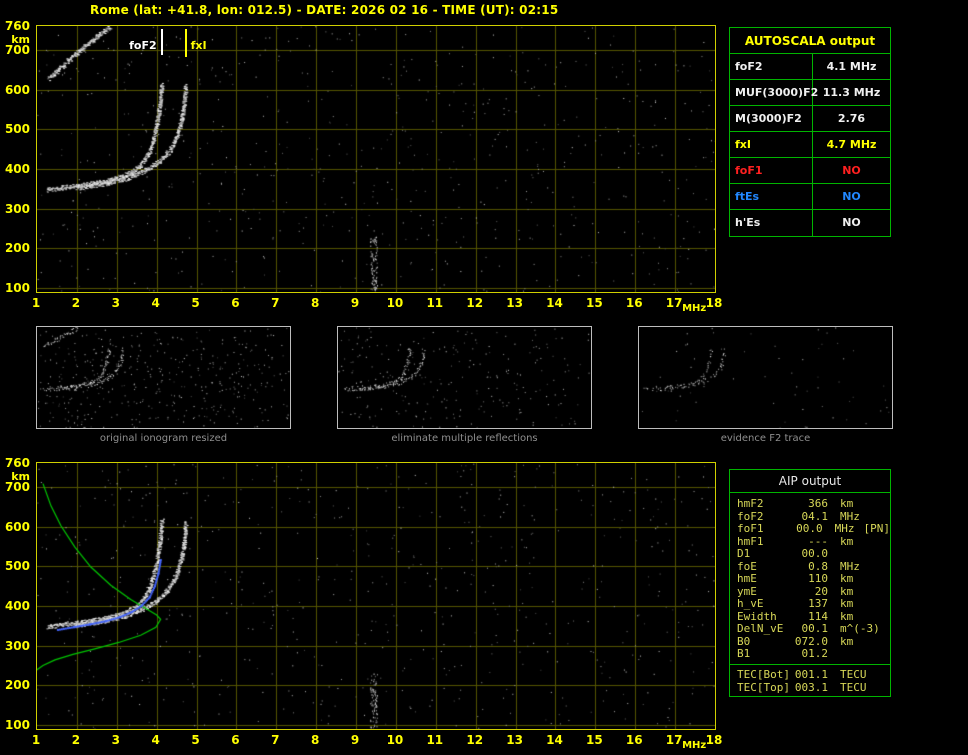 The height and width of the screenshot is (755, 968). What do you see at coordinates (750, 503) in the screenshot?
I see `aip-row-lbl: hmF2` at bounding box center [750, 503].